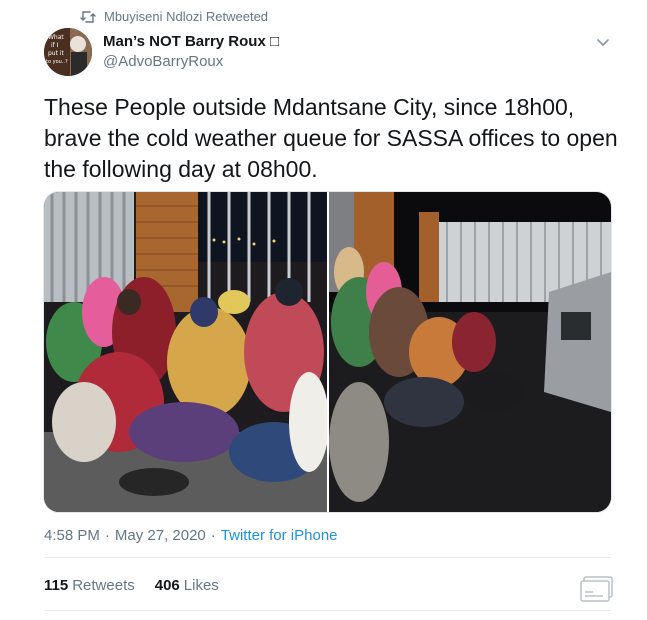 The image size is (647, 620). I want to click on retweet-banner-text: Mbuyiseni Ndlozi Retweeted, so click(186, 16).